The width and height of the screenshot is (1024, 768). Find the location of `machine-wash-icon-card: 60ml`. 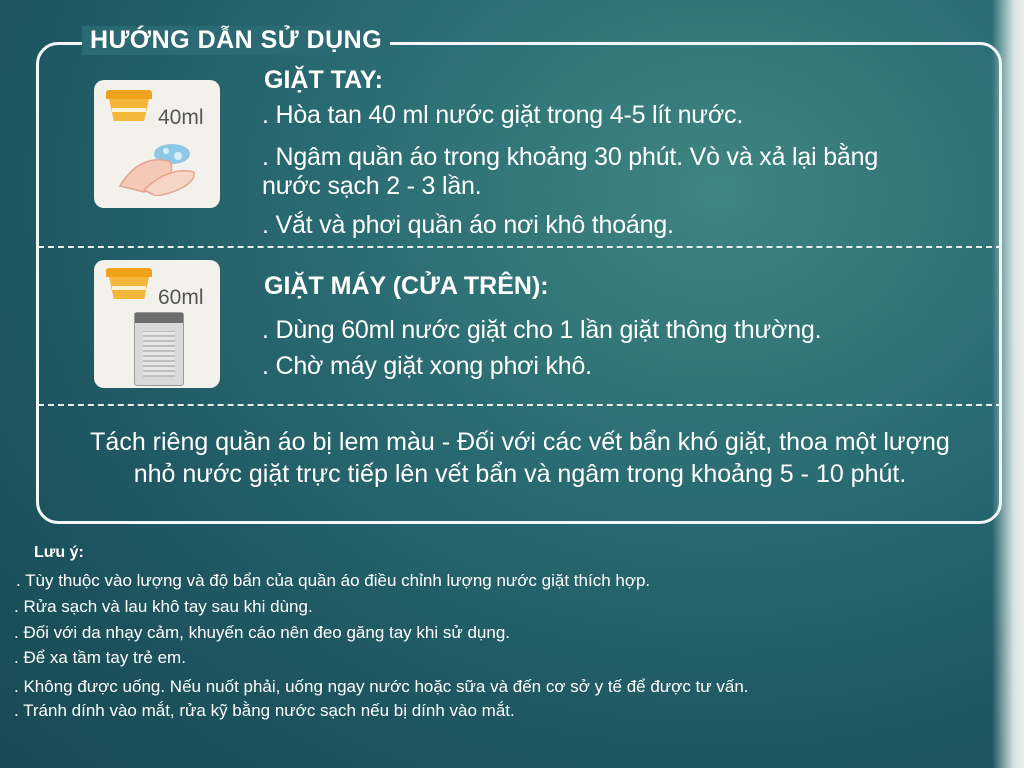

machine-wash-icon-card: 60ml is located at coordinates (157, 324).